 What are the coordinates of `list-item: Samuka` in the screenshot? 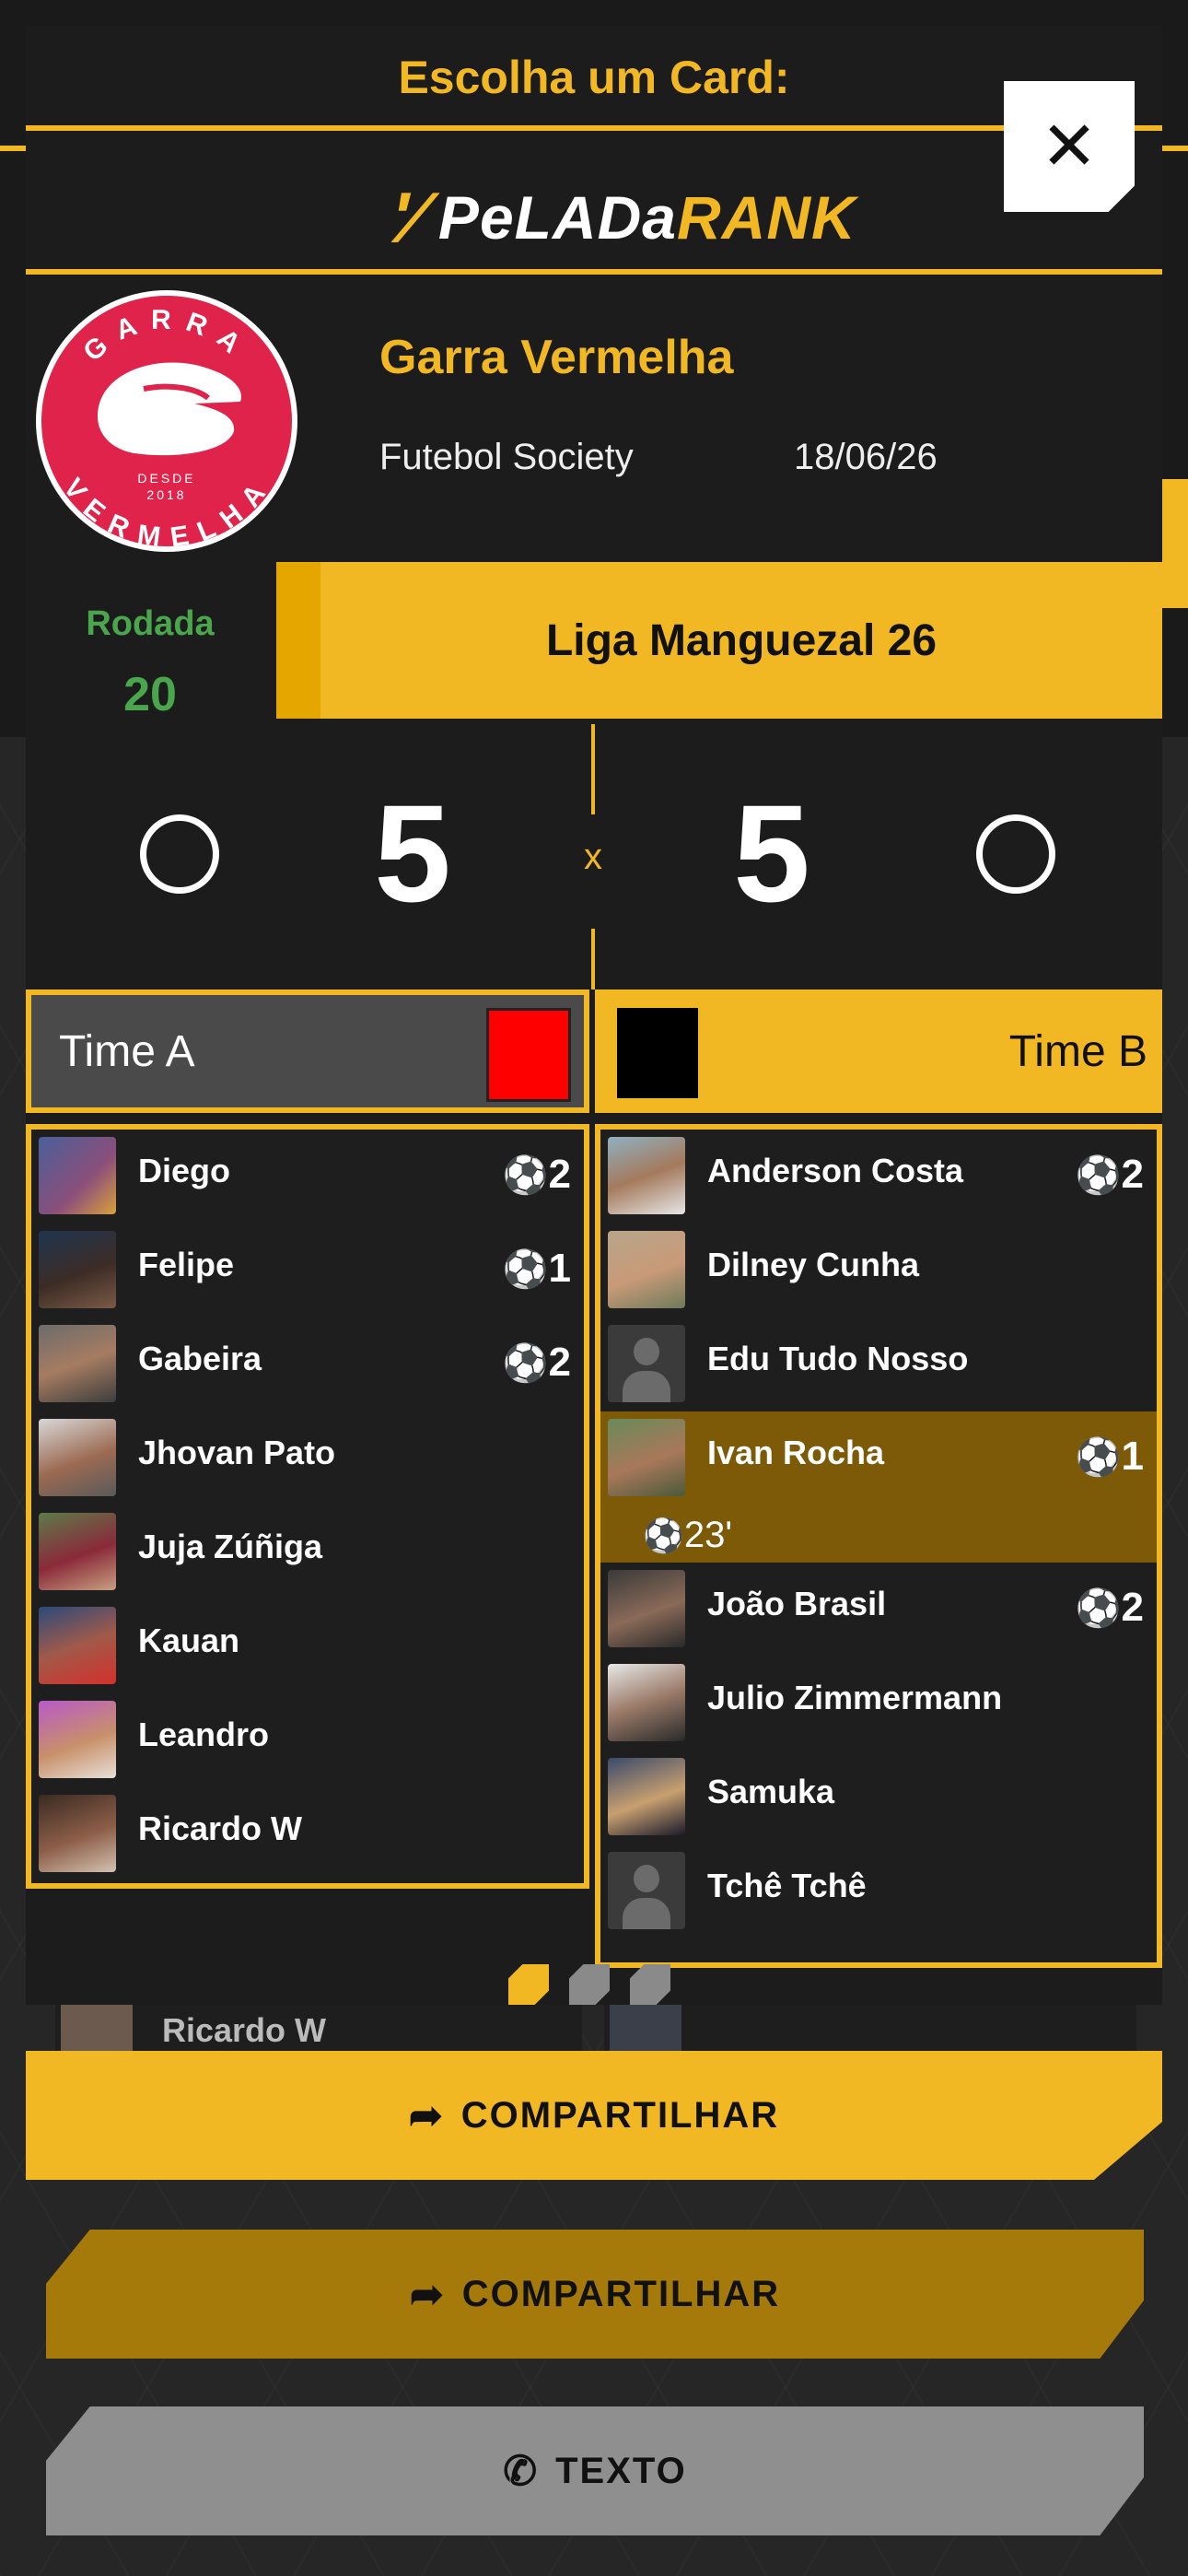 It's located at (878, 1797).